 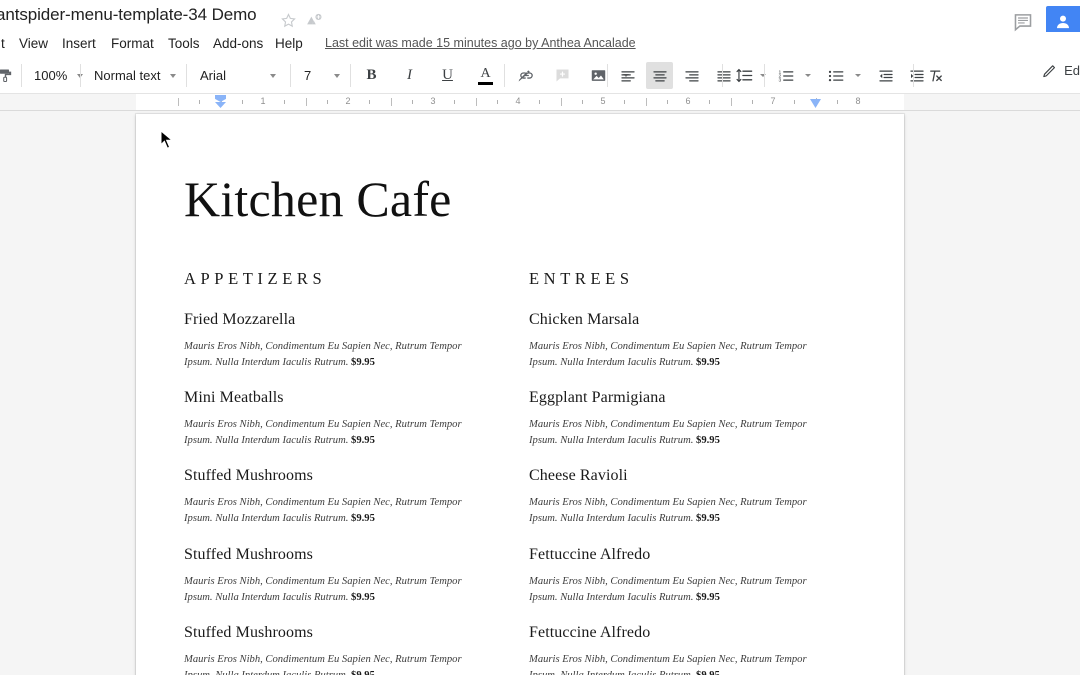 What do you see at coordinates (9, 75) in the screenshot?
I see `paint-format-icon` at bounding box center [9, 75].